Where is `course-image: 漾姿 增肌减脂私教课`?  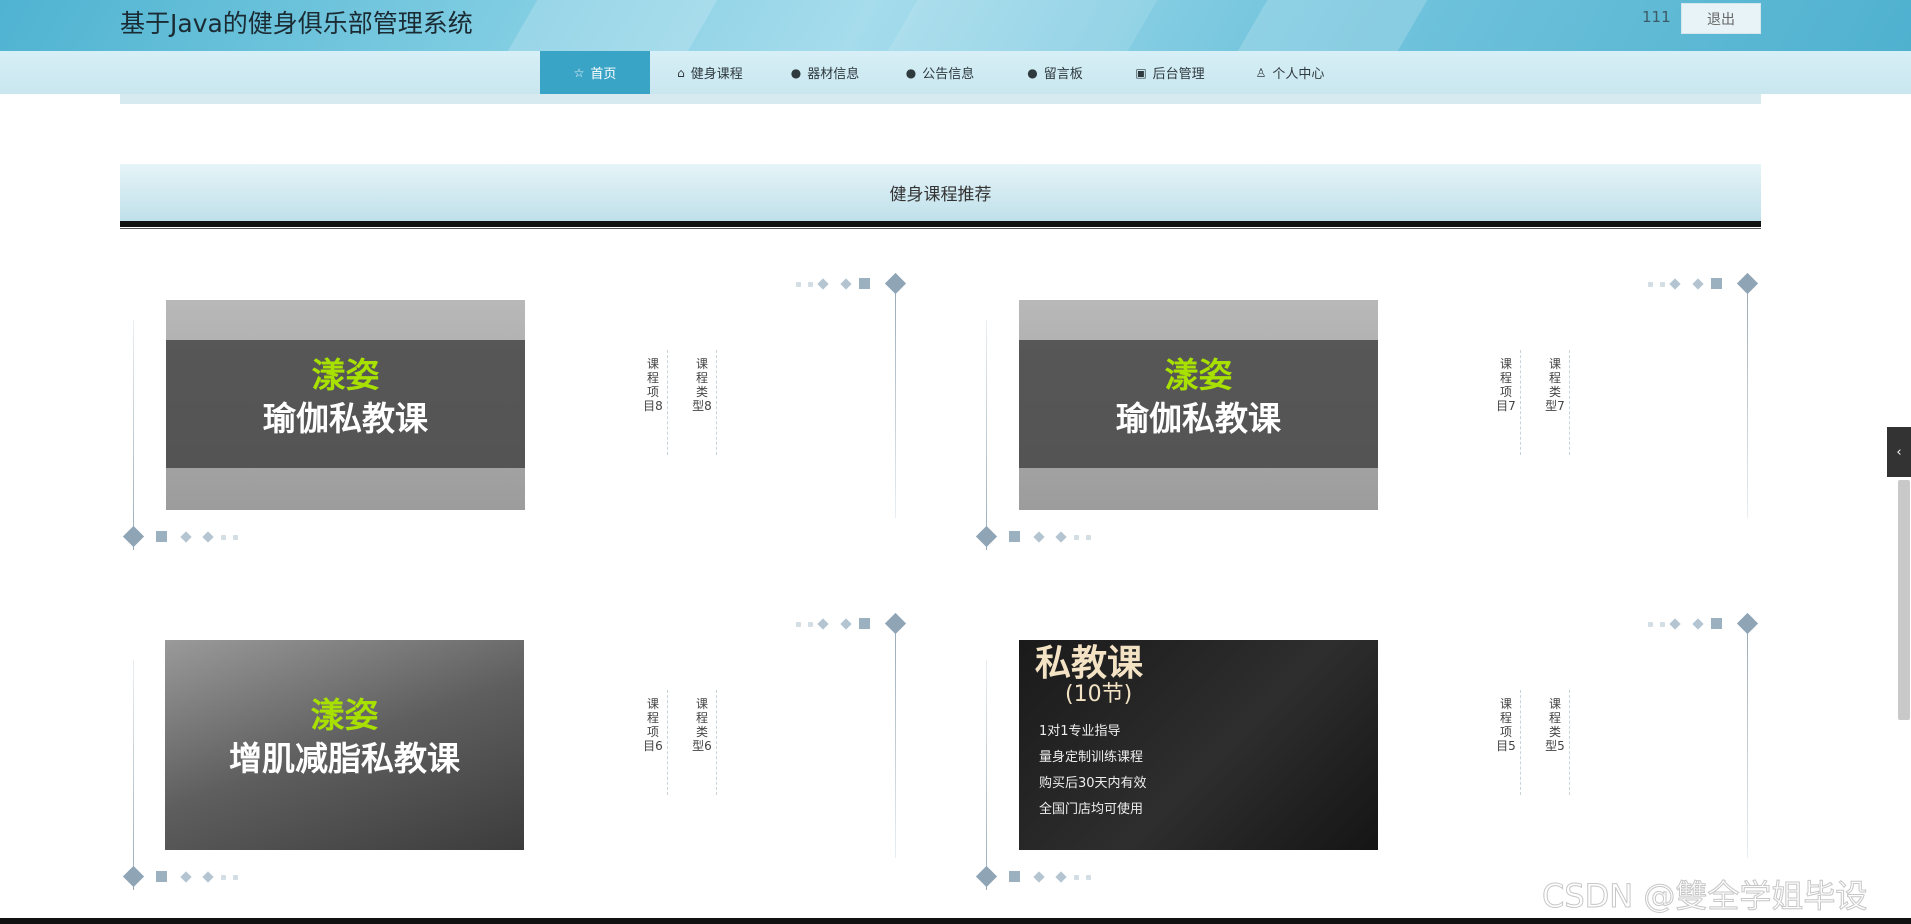
course-image: 漾姿 增肌减脂私教课 is located at coordinates (344, 745).